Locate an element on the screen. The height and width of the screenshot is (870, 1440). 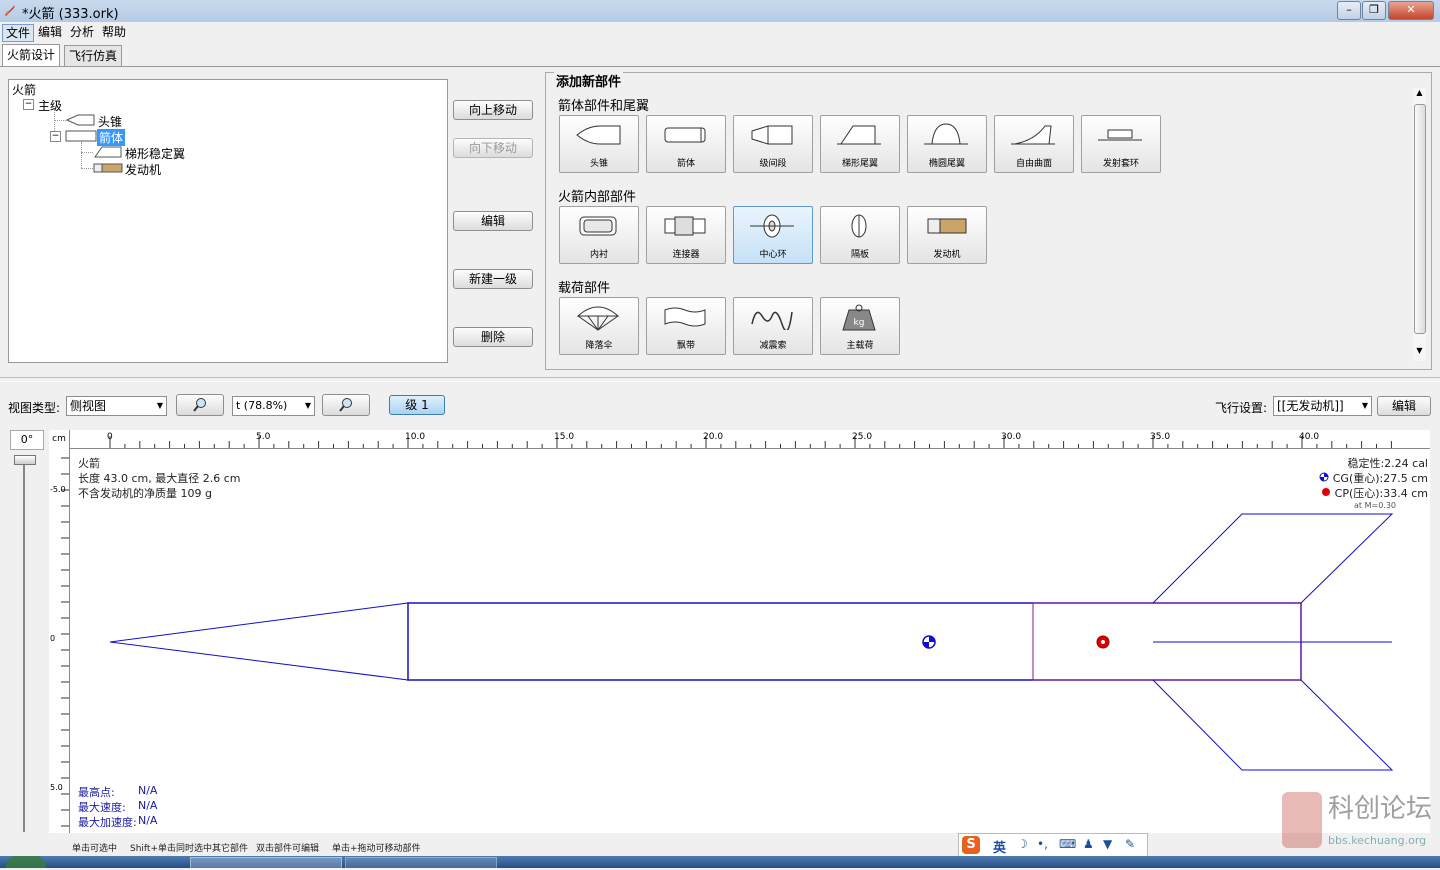
rotation-slider-track is located at coordinates (24, 646).